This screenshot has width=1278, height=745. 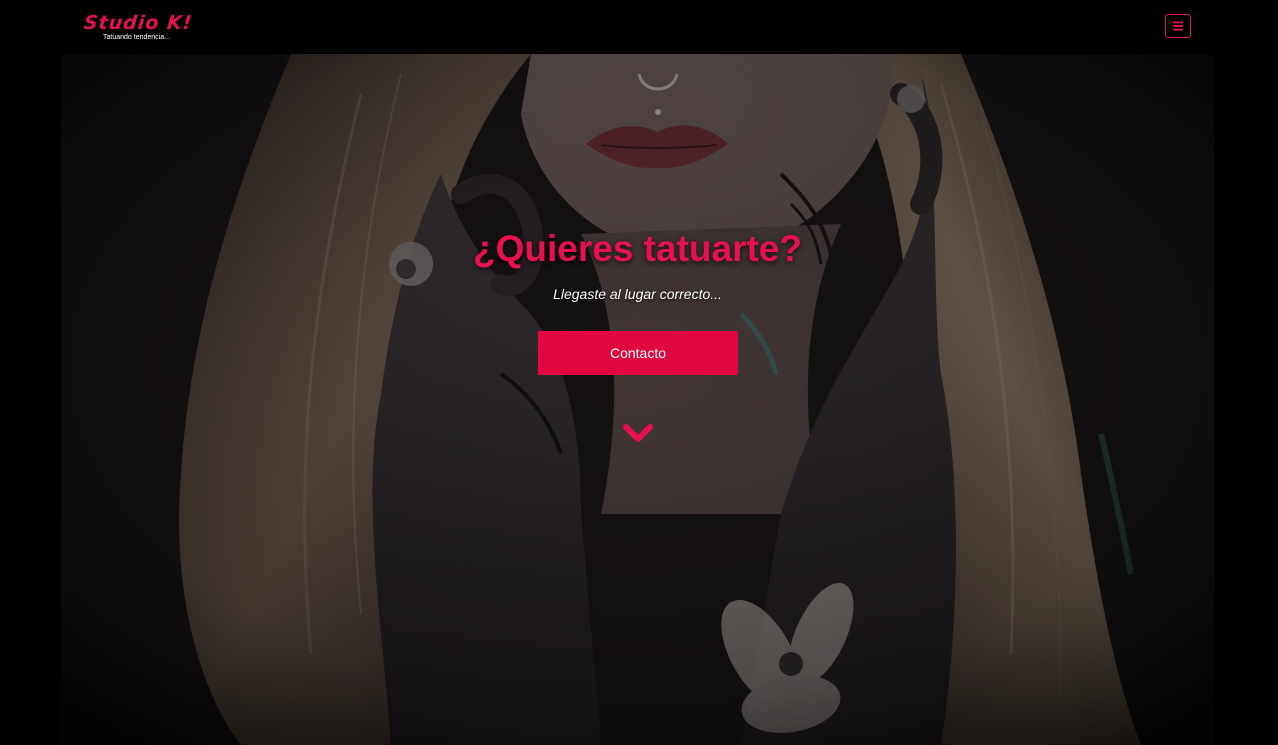 I want to click on scroll-down-link, so click(x=638, y=434).